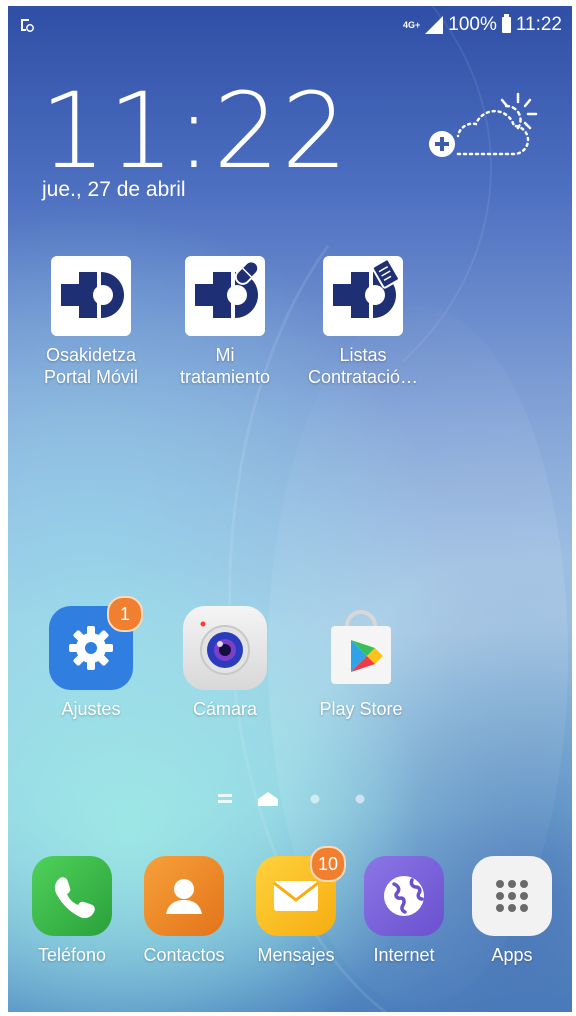  I want to click on app-label: Cámara, so click(225, 709).